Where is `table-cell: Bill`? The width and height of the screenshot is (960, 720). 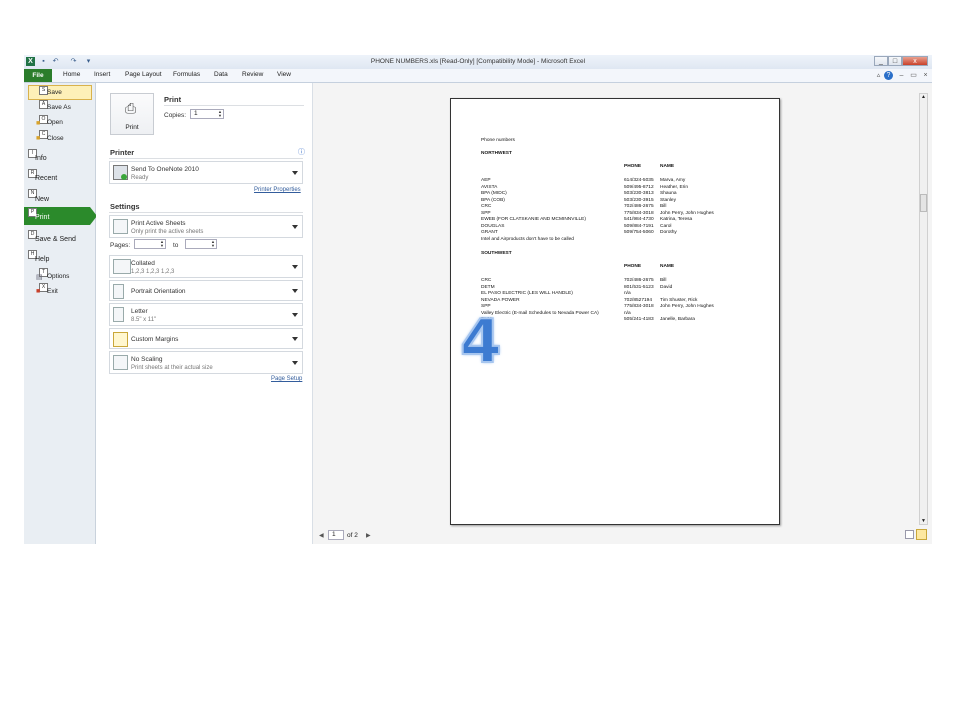
table-cell: Bill is located at coordinates (663, 280).